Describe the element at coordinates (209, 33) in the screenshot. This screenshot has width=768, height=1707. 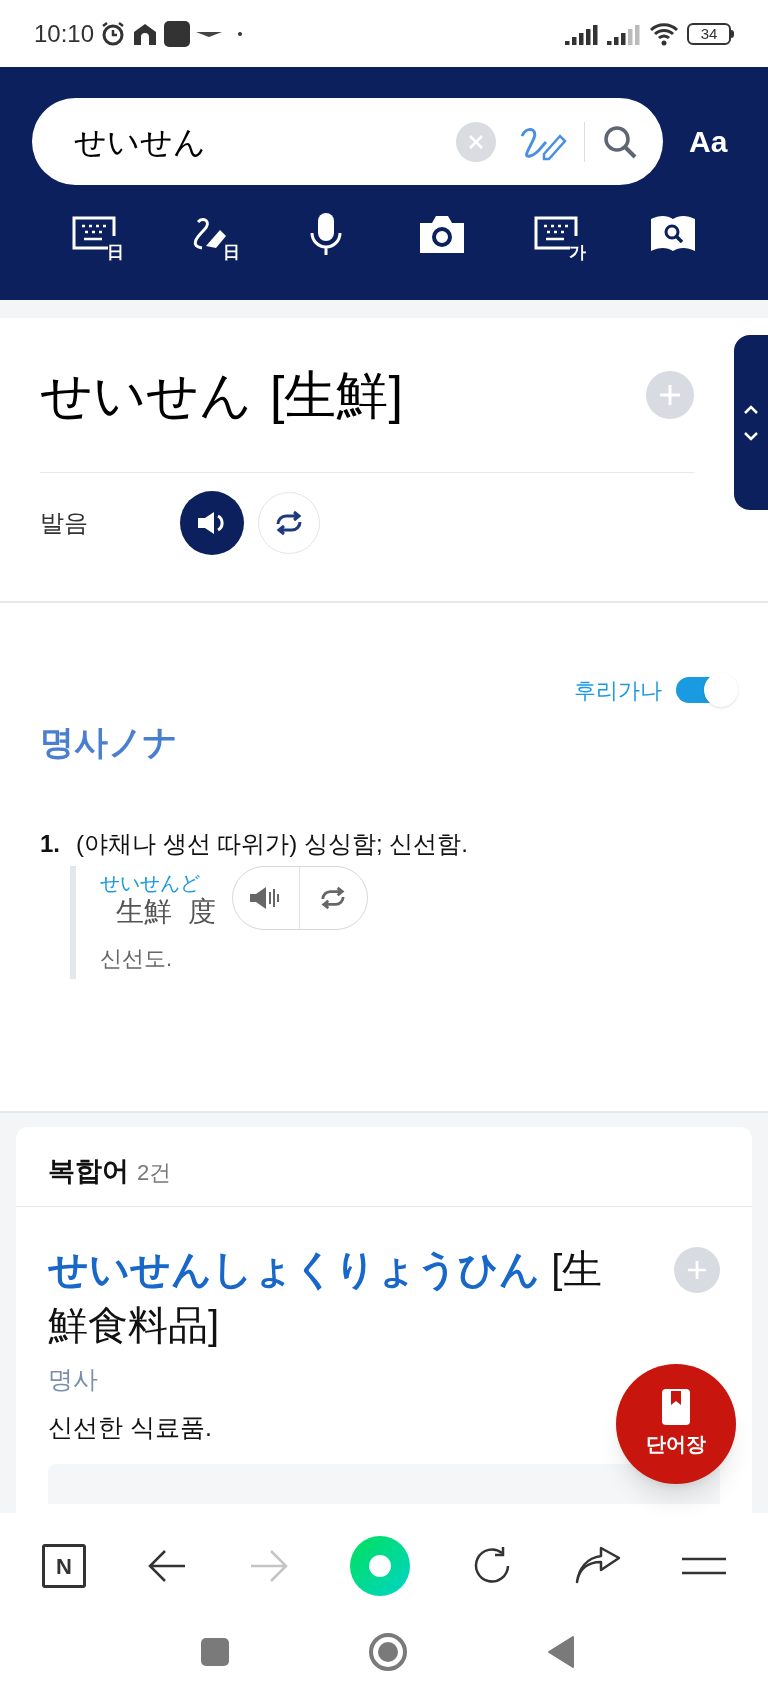
I see `wing-icon` at that location.